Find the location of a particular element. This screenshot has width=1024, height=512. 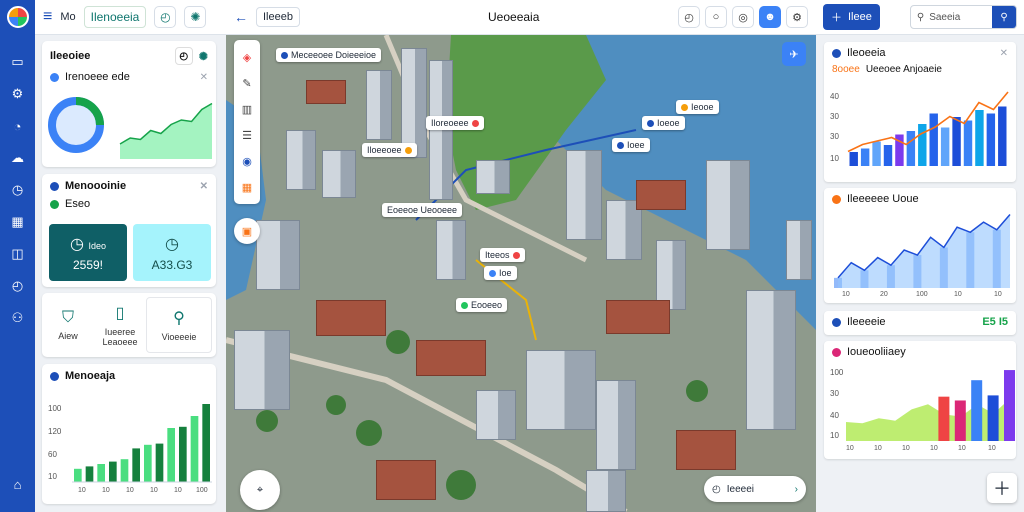

grid-icon: ▦ is located at coordinates (247, 187).